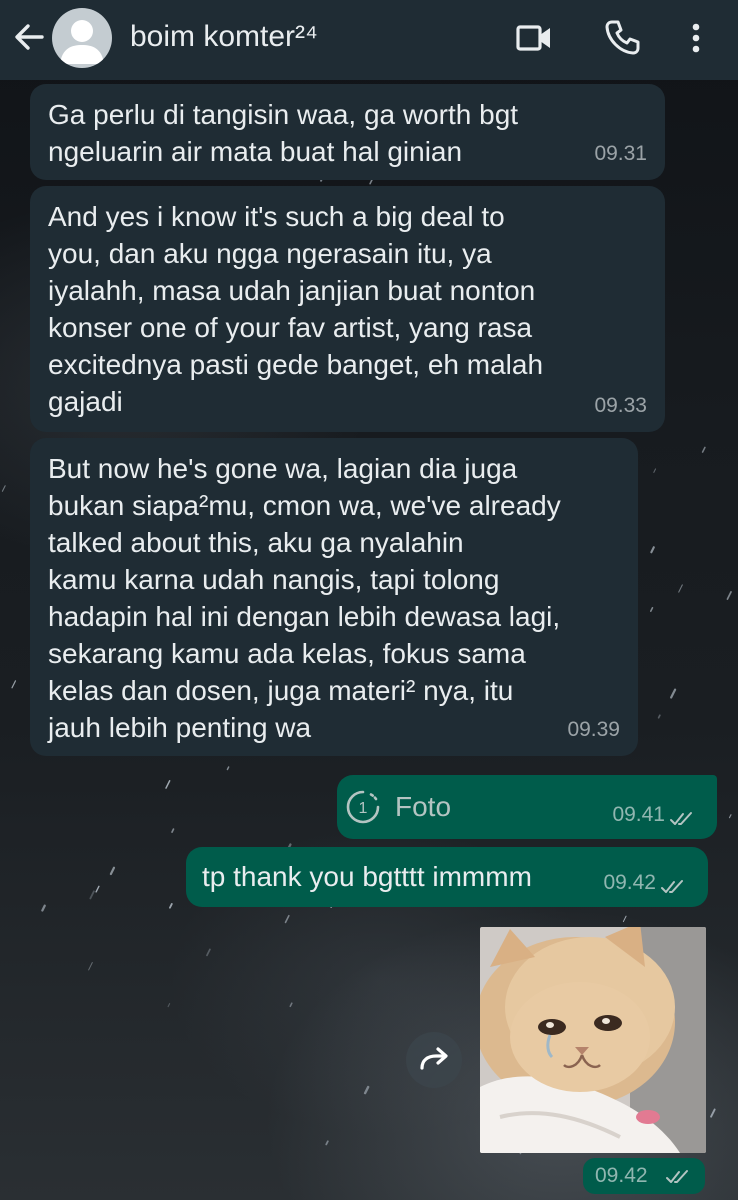 The width and height of the screenshot is (738, 1200). What do you see at coordinates (620, 405) in the screenshot?
I see `message-time: 09.33` at bounding box center [620, 405].